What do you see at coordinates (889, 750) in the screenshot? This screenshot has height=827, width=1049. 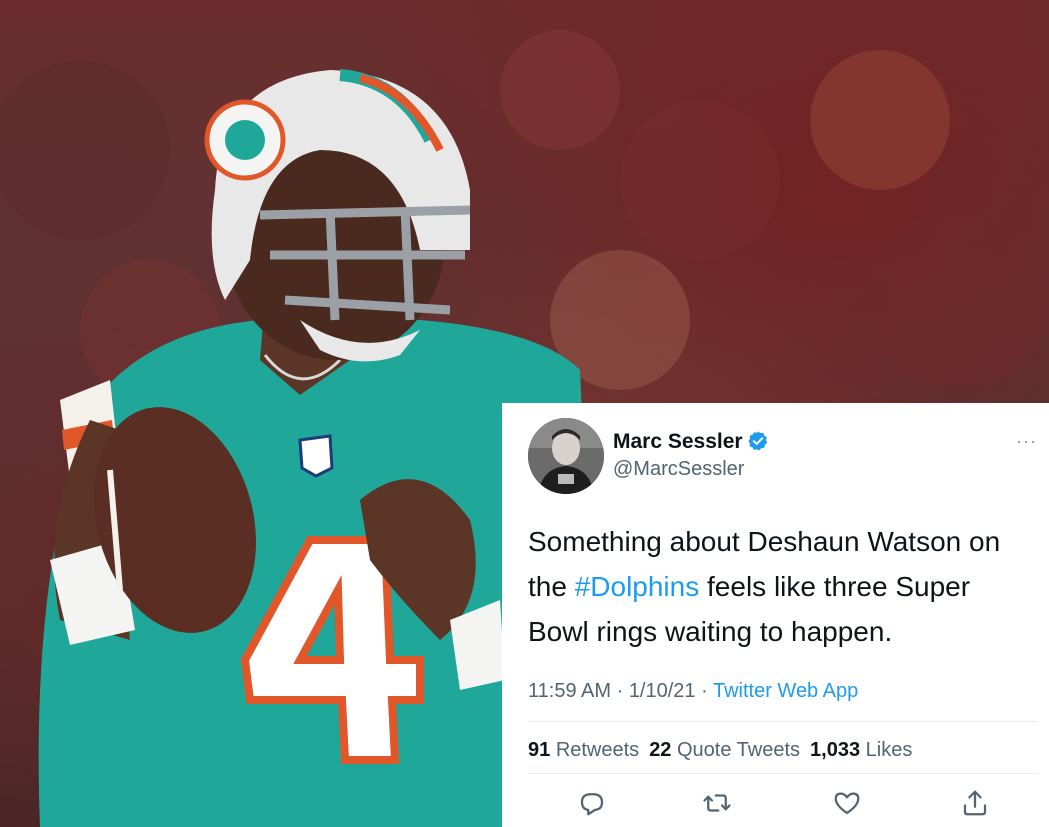 I see `likes-label: Likes` at bounding box center [889, 750].